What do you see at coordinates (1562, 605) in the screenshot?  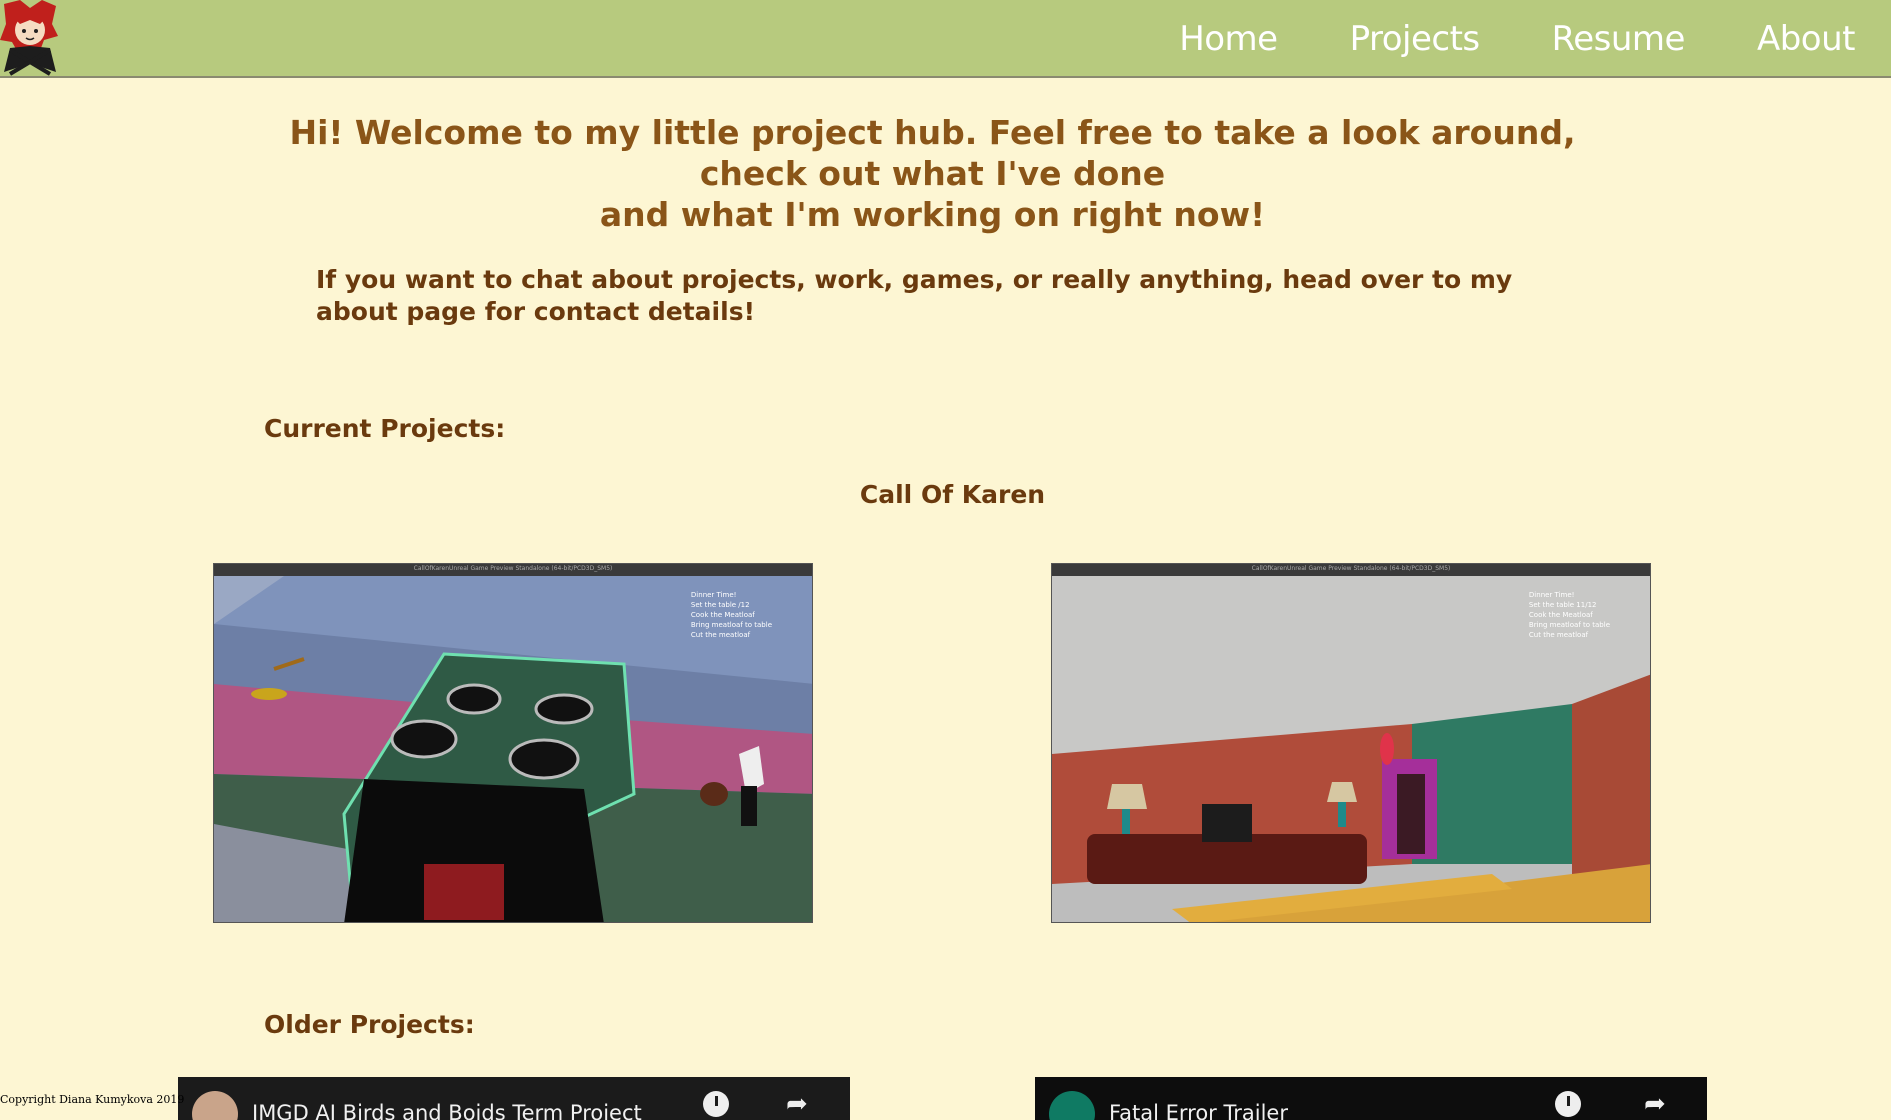 I see `hud-line: Set the table 11/12` at bounding box center [1562, 605].